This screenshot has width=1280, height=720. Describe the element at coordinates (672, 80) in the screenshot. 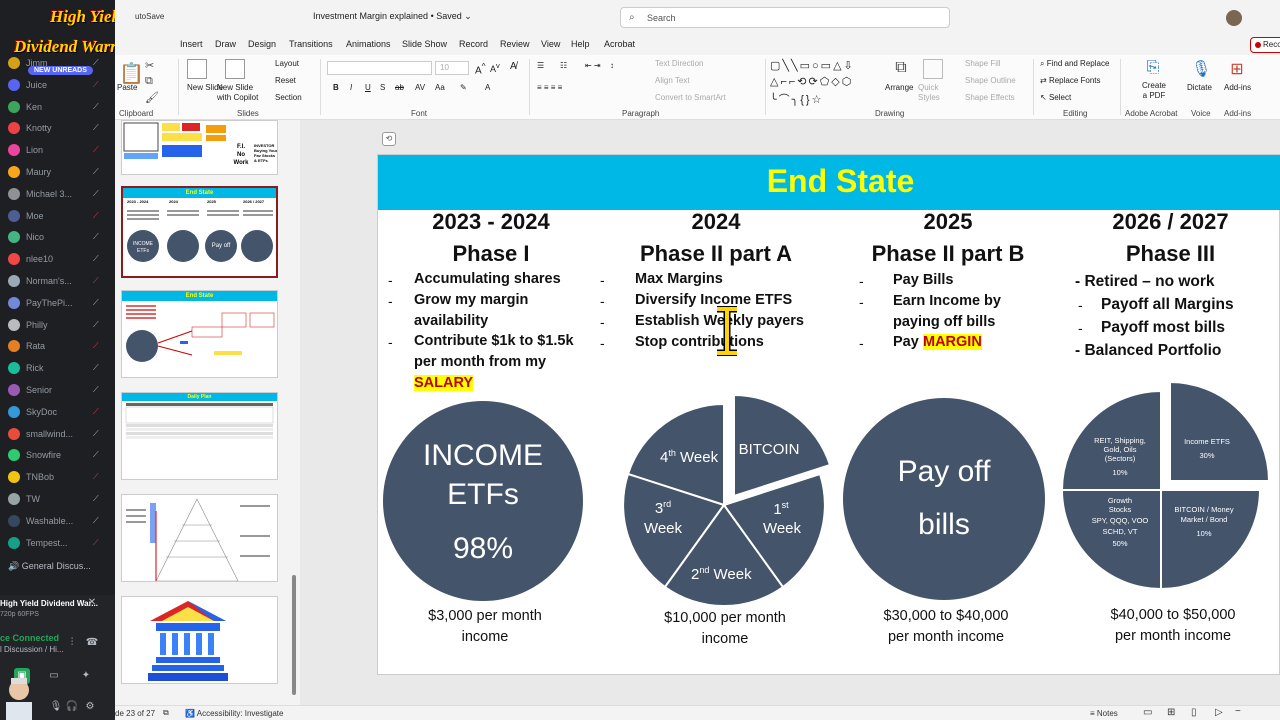

I see `align-text-button: Align Text` at that location.